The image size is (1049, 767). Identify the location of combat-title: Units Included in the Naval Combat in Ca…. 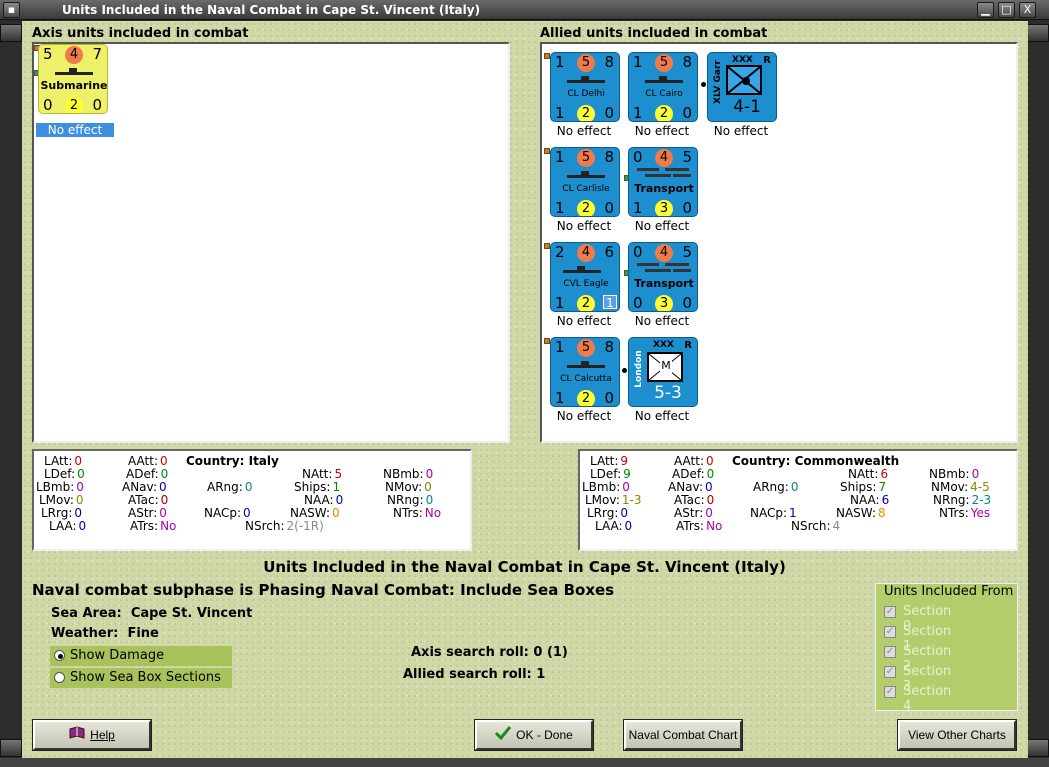
(524, 567).